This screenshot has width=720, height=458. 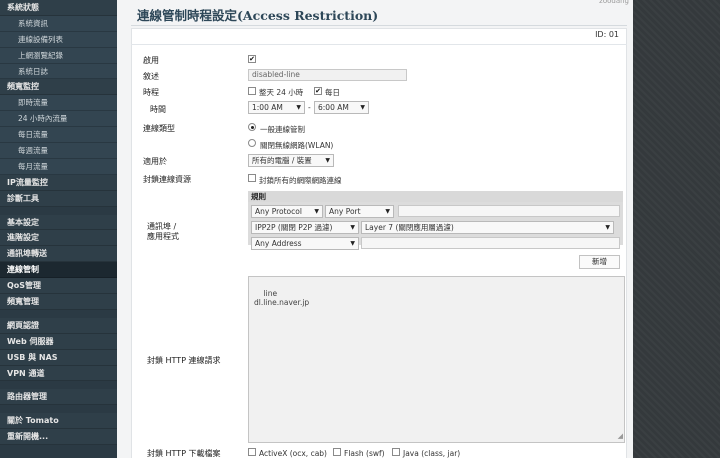 I want to click on port-app-label-2: 應用程式, so click(x=163, y=236).